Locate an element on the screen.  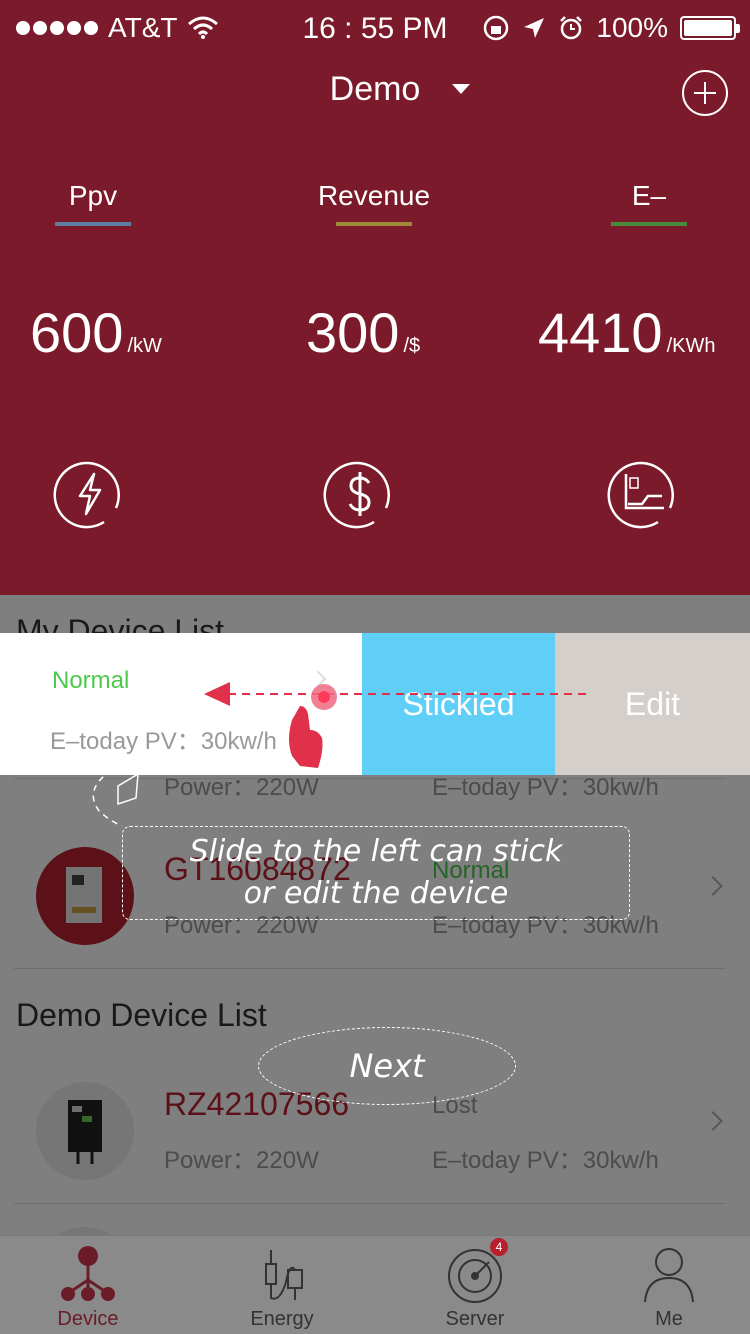
tab-label: Revenue is located at coordinates (374, 195).